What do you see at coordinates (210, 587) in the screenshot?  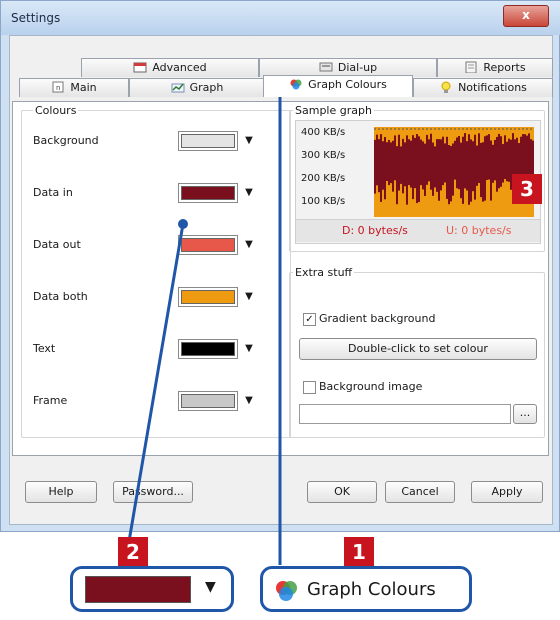 I see `chevron-down-icon: ▼` at bounding box center [210, 587].